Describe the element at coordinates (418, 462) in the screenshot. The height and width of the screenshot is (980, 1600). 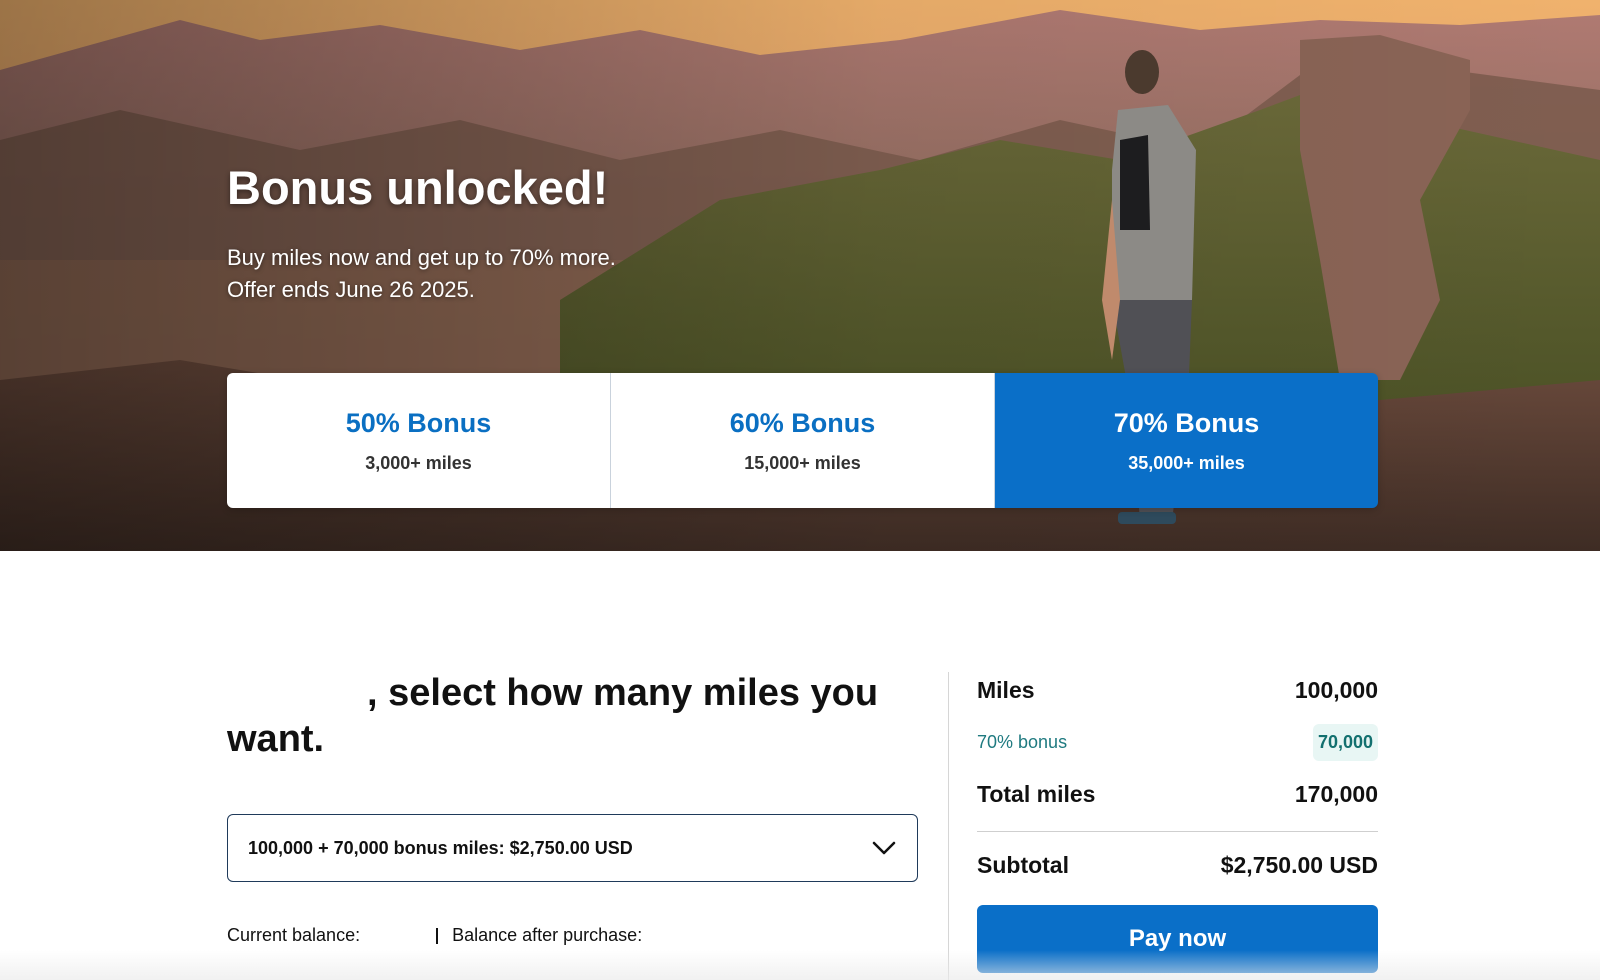
I see `tier-minimum: 3,000+ miles` at that location.